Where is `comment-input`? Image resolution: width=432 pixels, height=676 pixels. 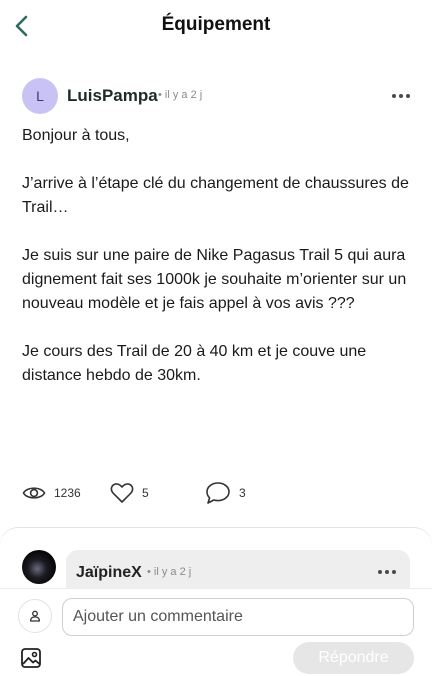
comment-input is located at coordinates (238, 617).